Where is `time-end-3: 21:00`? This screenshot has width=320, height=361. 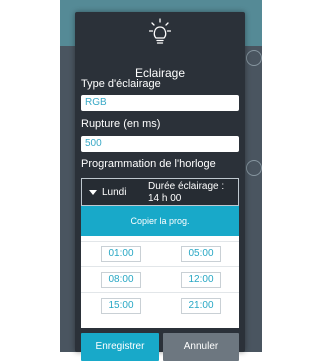 time-end-3: 21:00 is located at coordinates (201, 306).